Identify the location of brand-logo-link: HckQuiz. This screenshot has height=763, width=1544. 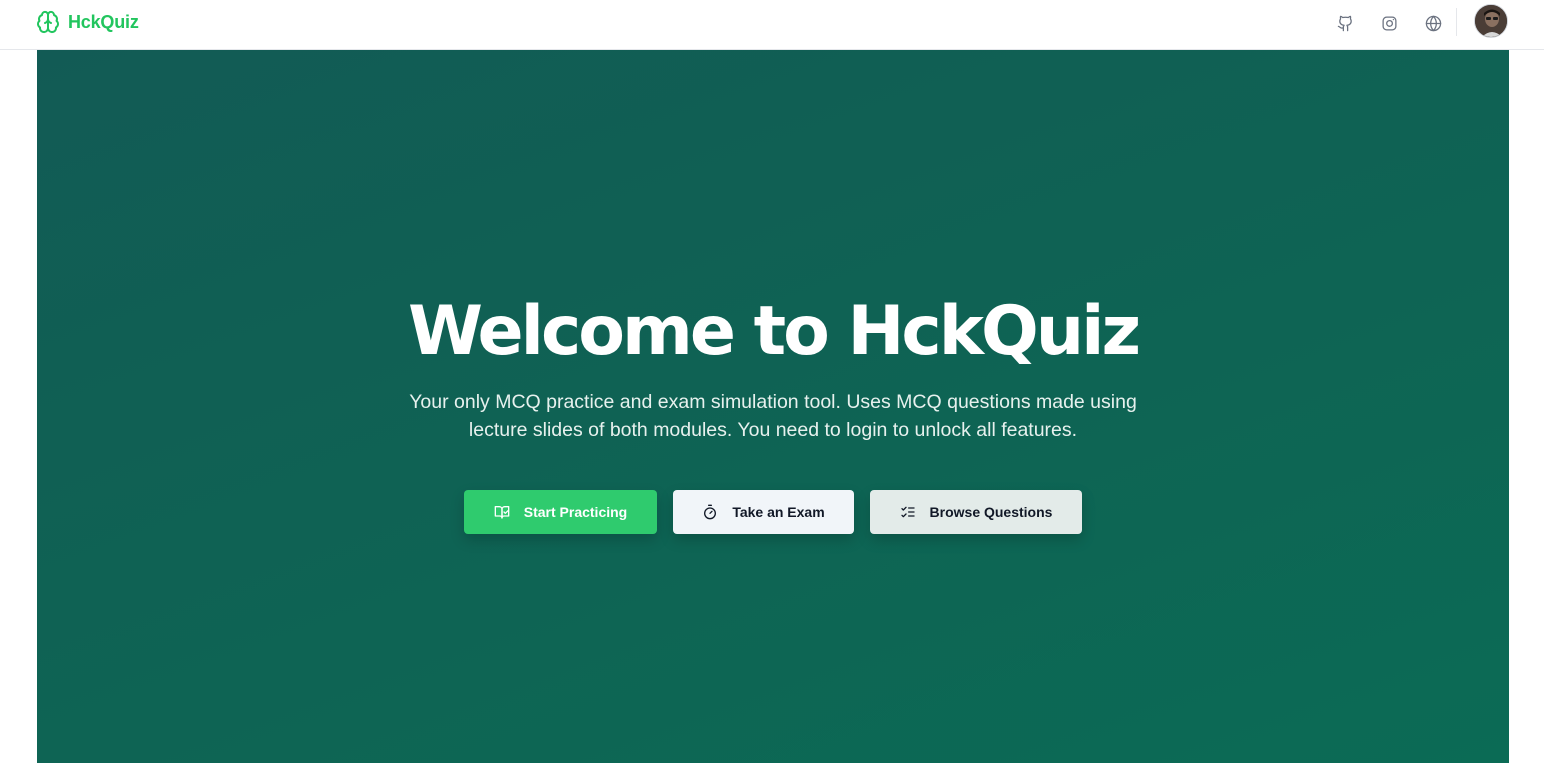
(87, 22).